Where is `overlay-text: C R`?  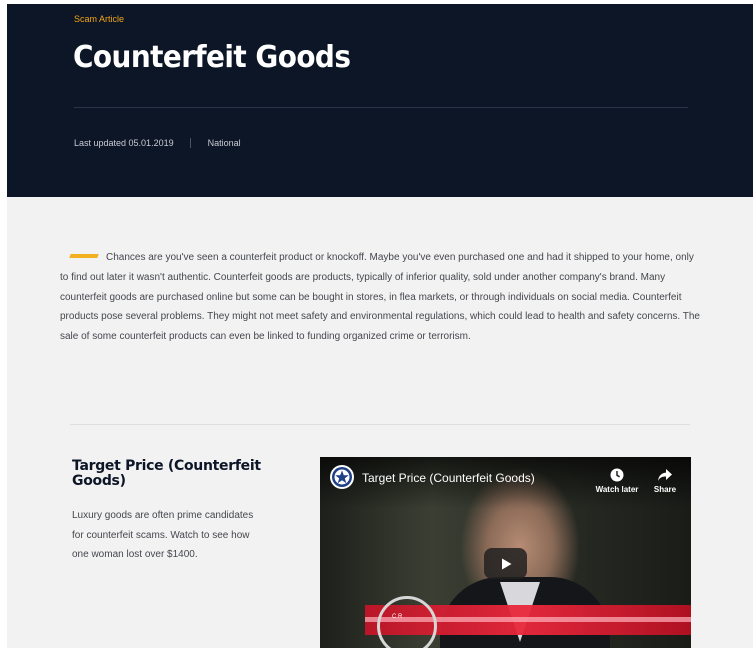
overlay-text: C R is located at coordinates (397, 617).